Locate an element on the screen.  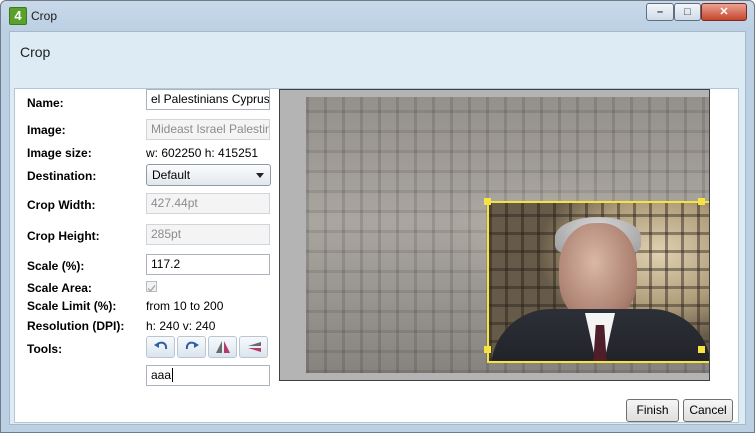
flip-vertical-button is located at coordinates (253, 347).